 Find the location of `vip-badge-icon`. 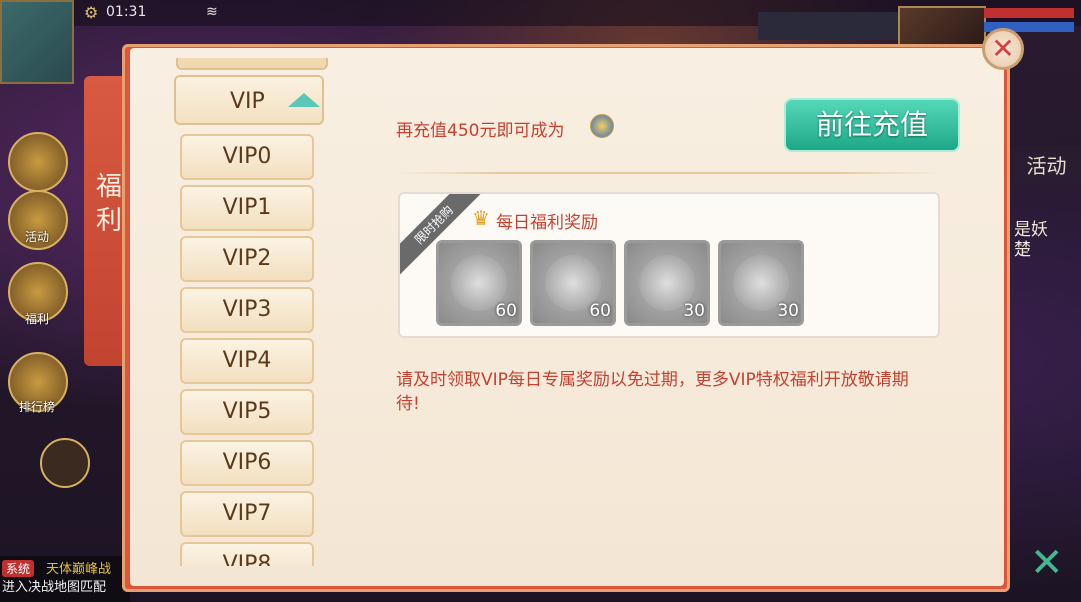

vip-badge-icon is located at coordinates (602, 126).